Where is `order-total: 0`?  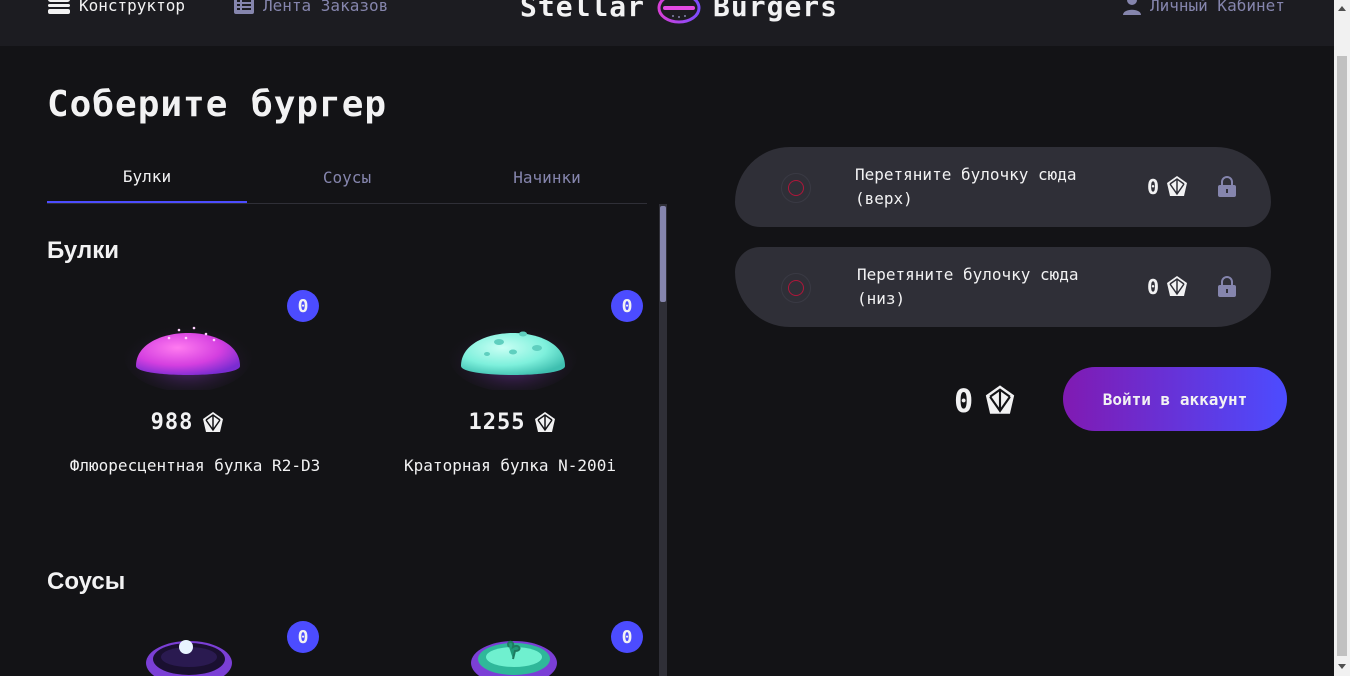
order-total: 0 is located at coordinates (985, 401).